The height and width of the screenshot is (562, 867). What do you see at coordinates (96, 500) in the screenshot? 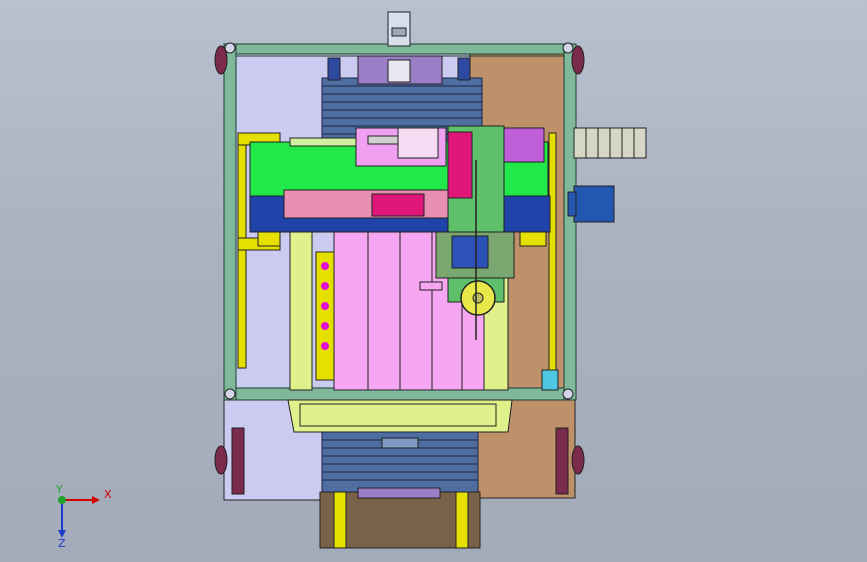
I see `x-axis-arrow-icon` at bounding box center [96, 500].